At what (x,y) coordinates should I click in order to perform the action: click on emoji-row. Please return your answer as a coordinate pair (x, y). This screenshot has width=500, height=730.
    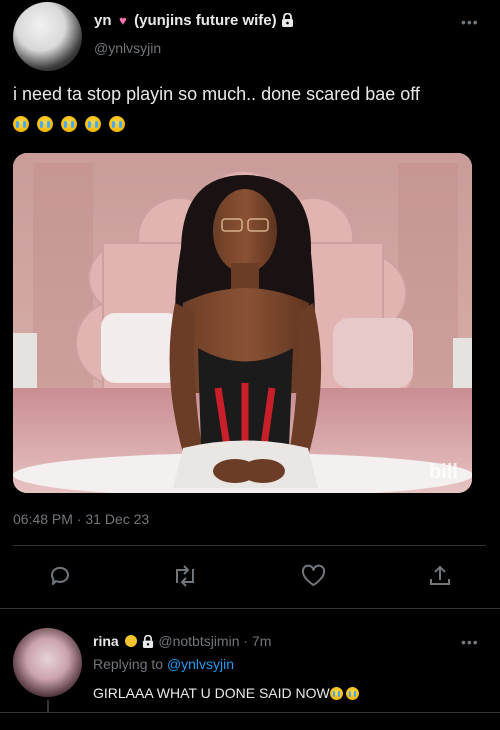
    Looking at the image, I should click on (73, 126).